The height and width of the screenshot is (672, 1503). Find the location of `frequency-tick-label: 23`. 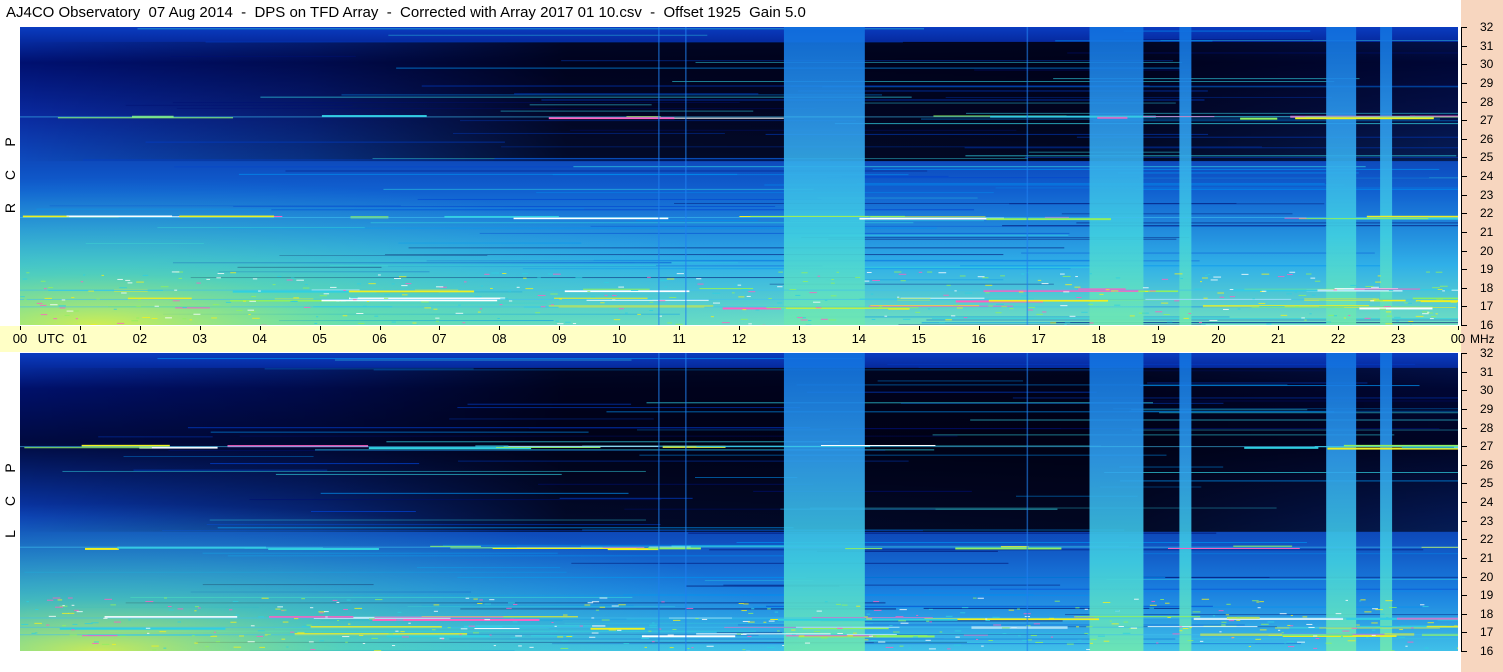

frequency-tick-label: 23 is located at coordinates (1487, 520).